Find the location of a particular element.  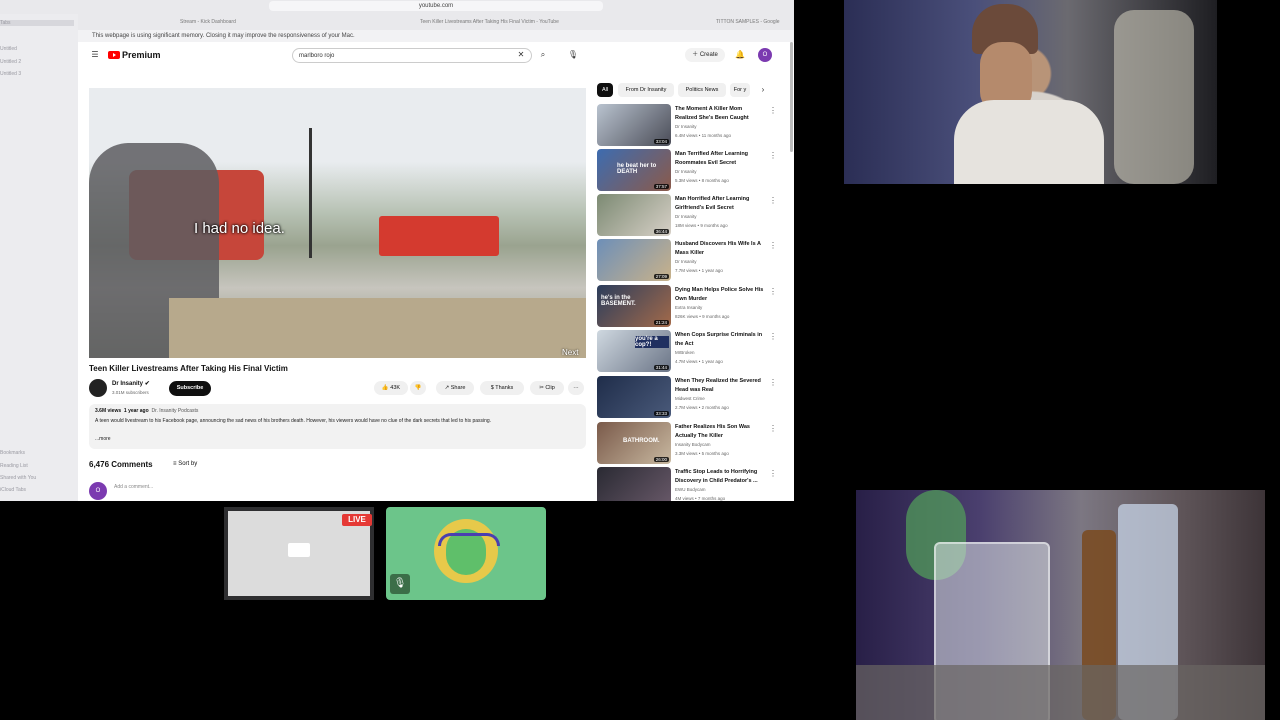

search-icon: ⌕ is located at coordinates (543, 55).